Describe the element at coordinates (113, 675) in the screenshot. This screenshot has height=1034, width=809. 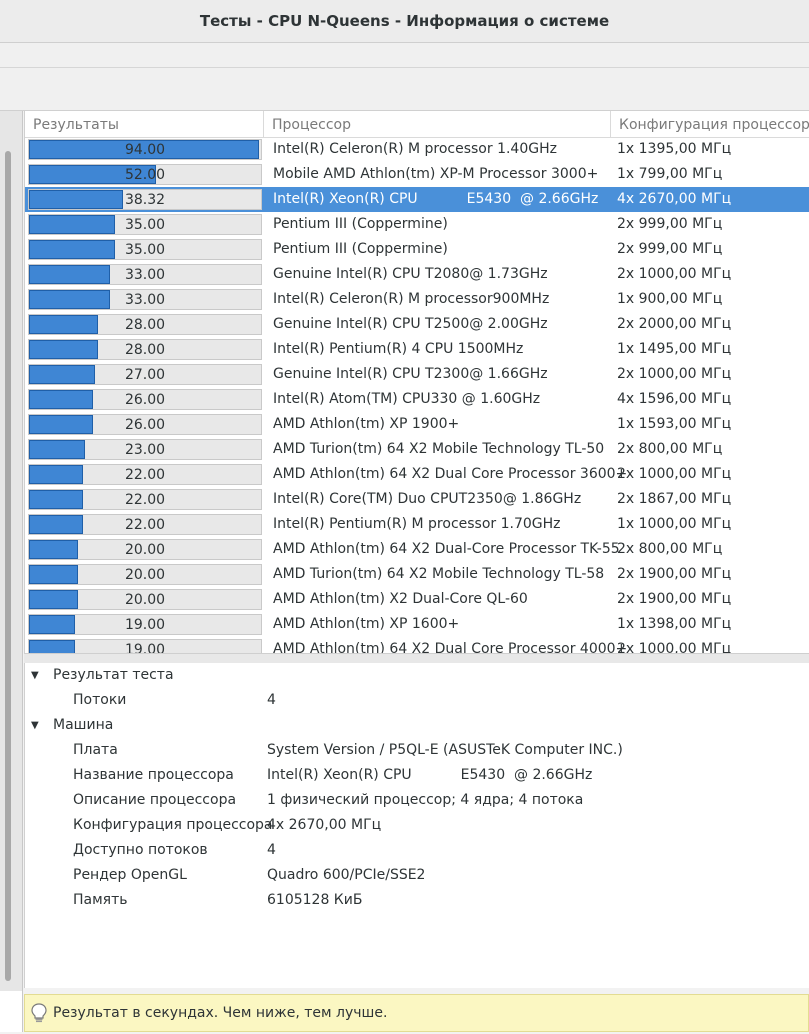
I see `tree-group-label: Результат теста` at that location.